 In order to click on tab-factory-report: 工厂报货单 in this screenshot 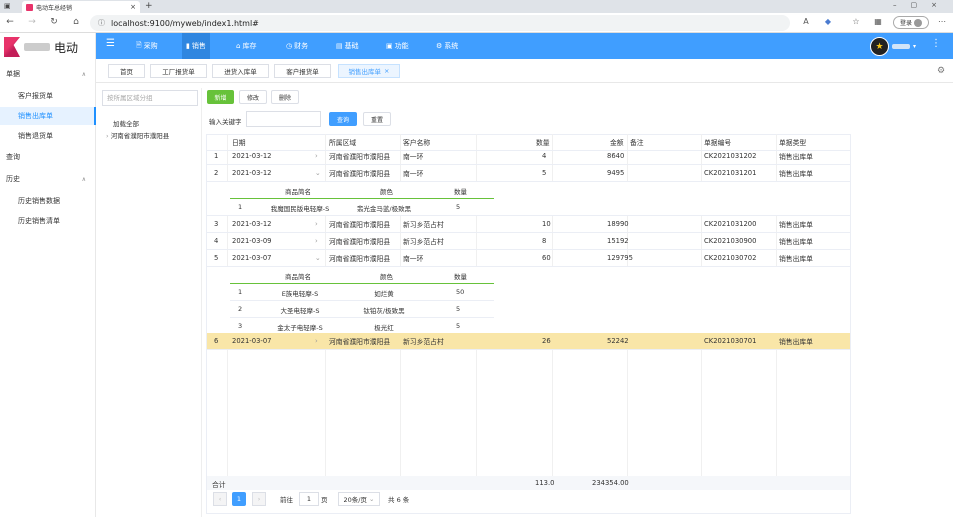, I will do `click(178, 71)`.